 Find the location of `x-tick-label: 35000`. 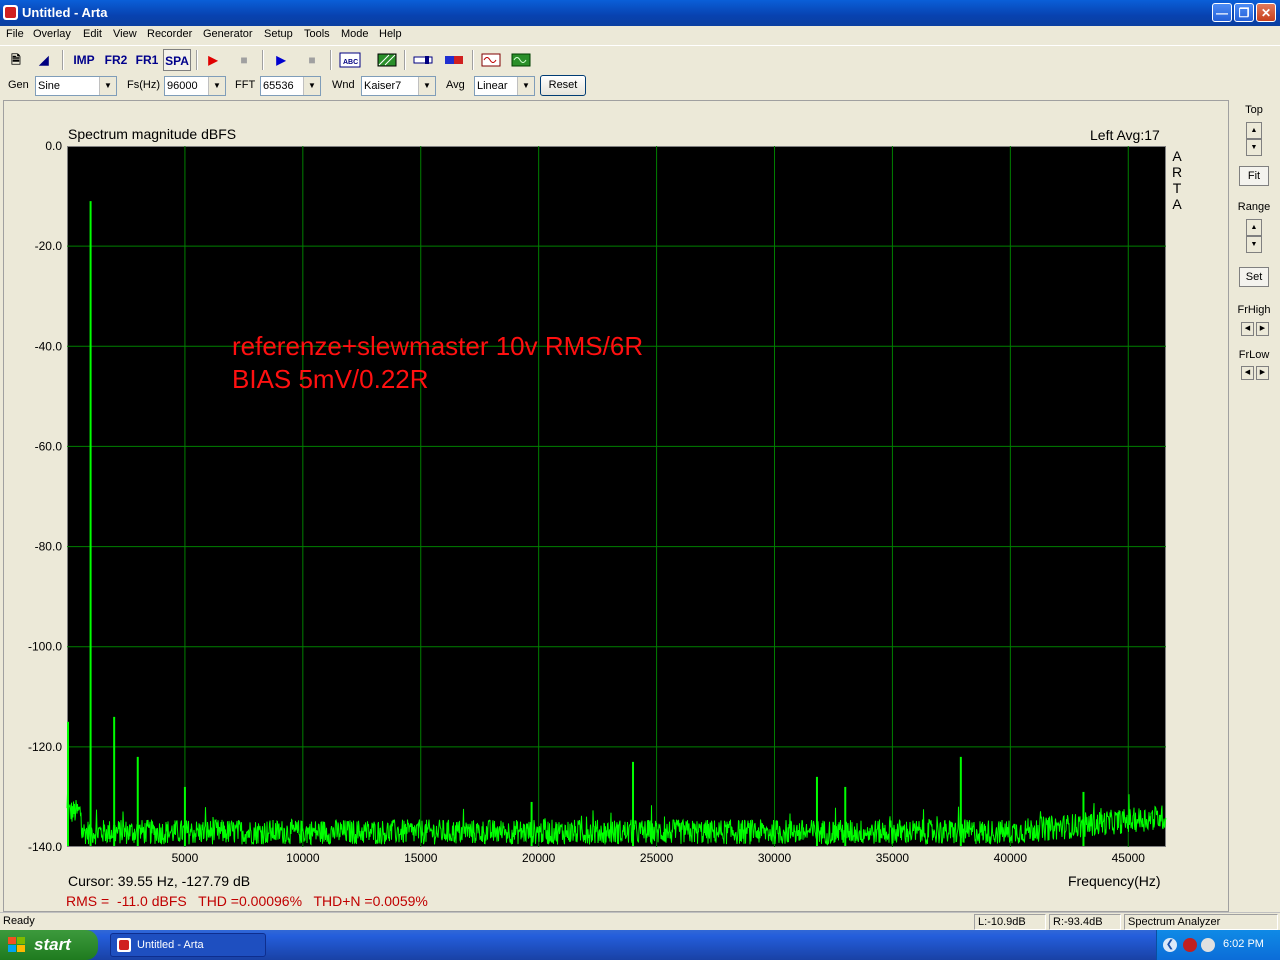

x-tick-label: 35000 is located at coordinates (893, 858).